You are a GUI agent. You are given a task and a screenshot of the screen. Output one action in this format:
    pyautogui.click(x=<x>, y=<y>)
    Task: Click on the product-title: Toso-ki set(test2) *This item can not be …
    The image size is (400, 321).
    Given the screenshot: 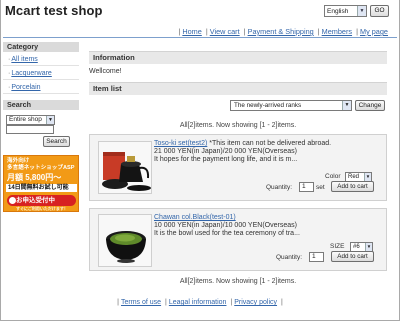 What is the action you would take?
    pyautogui.click(x=242, y=143)
    